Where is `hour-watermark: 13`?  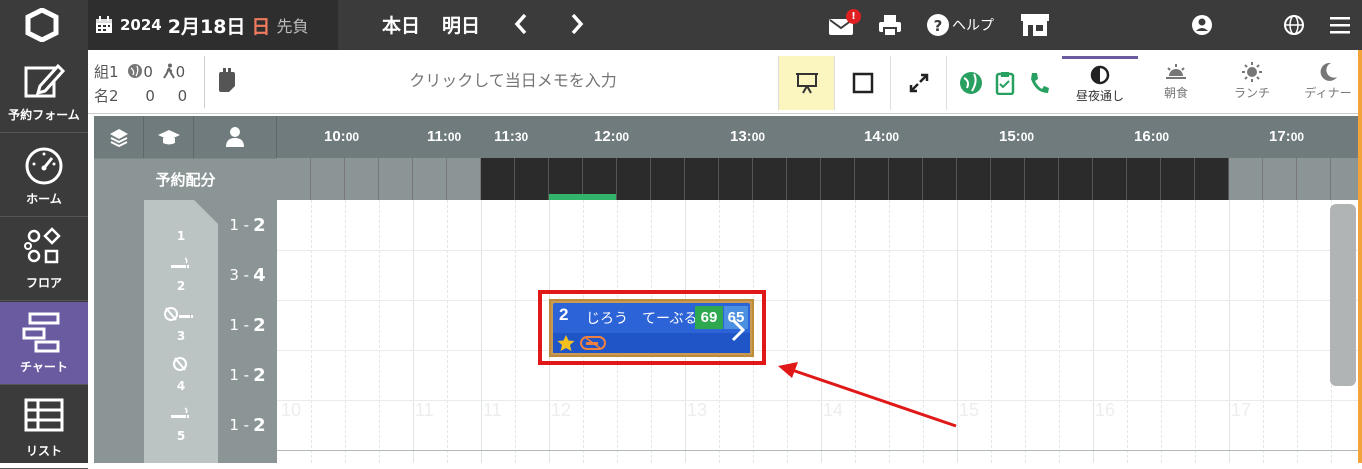
hour-watermark: 13 is located at coordinates (697, 410).